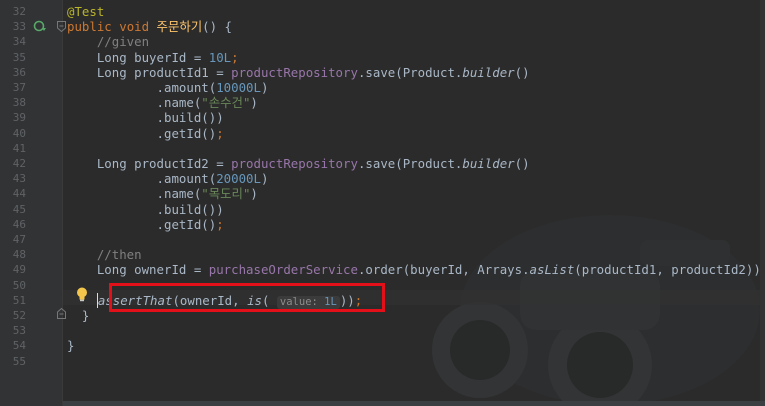 The image size is (765, 406). Describe the element at coordinates (226, 103) in the screenshot. I see `string-literal: "손수건"` at that location.